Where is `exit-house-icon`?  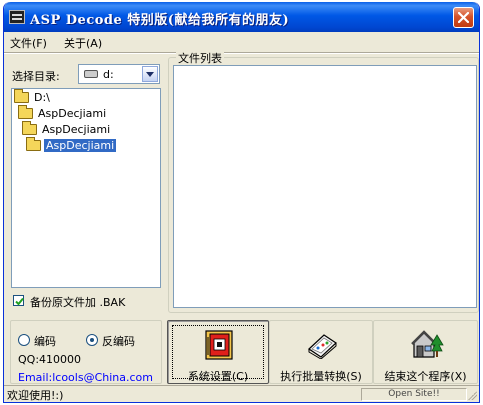
exit-house-icon is located at coordinates (427, 344).